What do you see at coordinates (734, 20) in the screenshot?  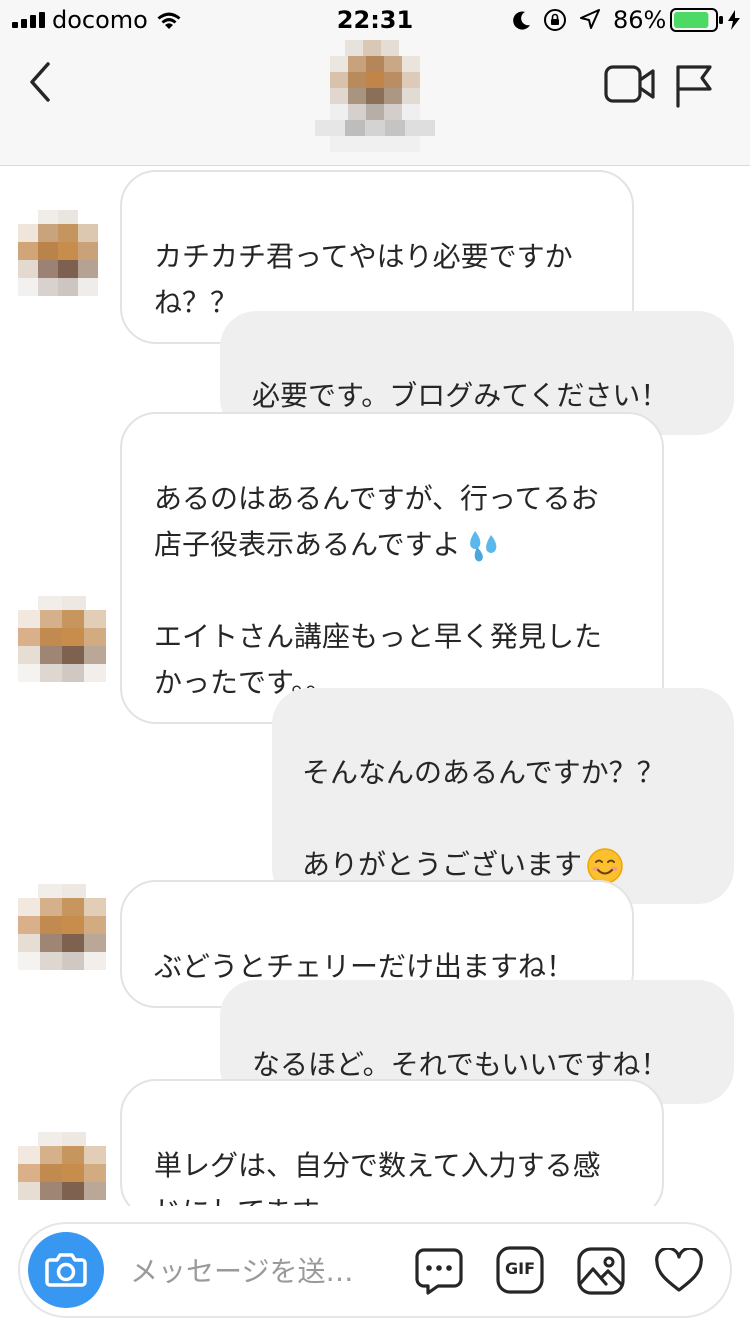 I see `charging-bolt-icon` at bounding box center [734, 20].